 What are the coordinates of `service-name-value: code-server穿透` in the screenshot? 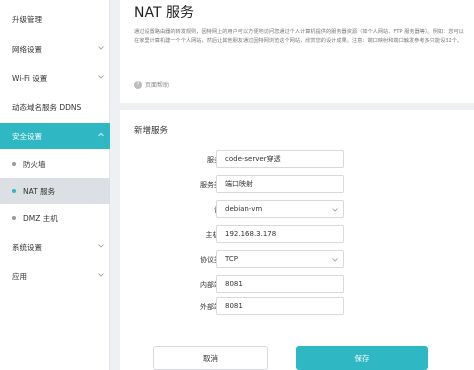 It's located at (253, 159).